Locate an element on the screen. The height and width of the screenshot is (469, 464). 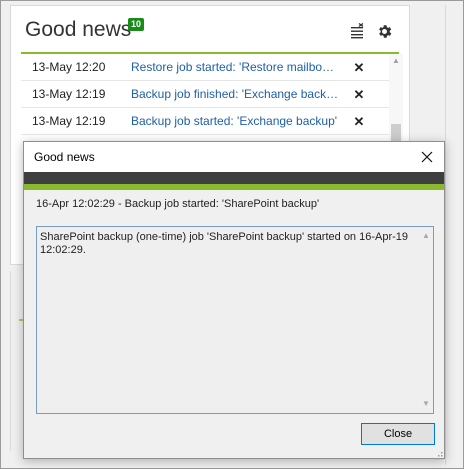
close-button: Close is located at coordinates (398, 434).